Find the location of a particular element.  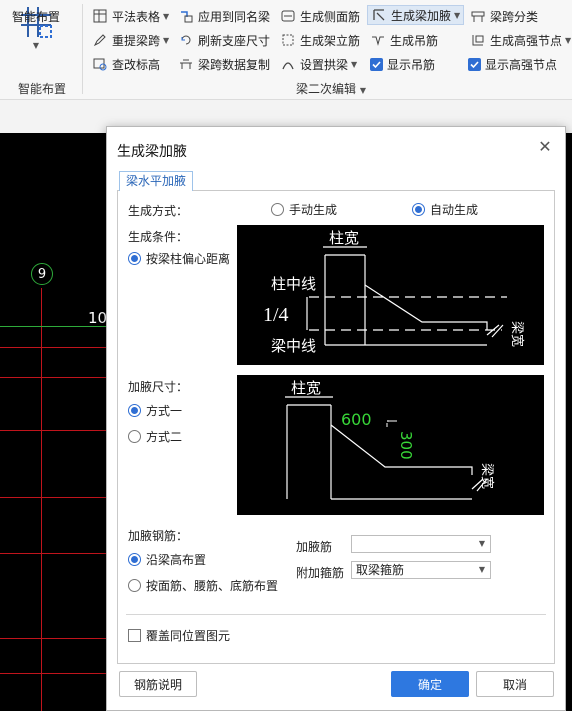

radio-auto: 自动生成 is located at coordinates (445, 209).